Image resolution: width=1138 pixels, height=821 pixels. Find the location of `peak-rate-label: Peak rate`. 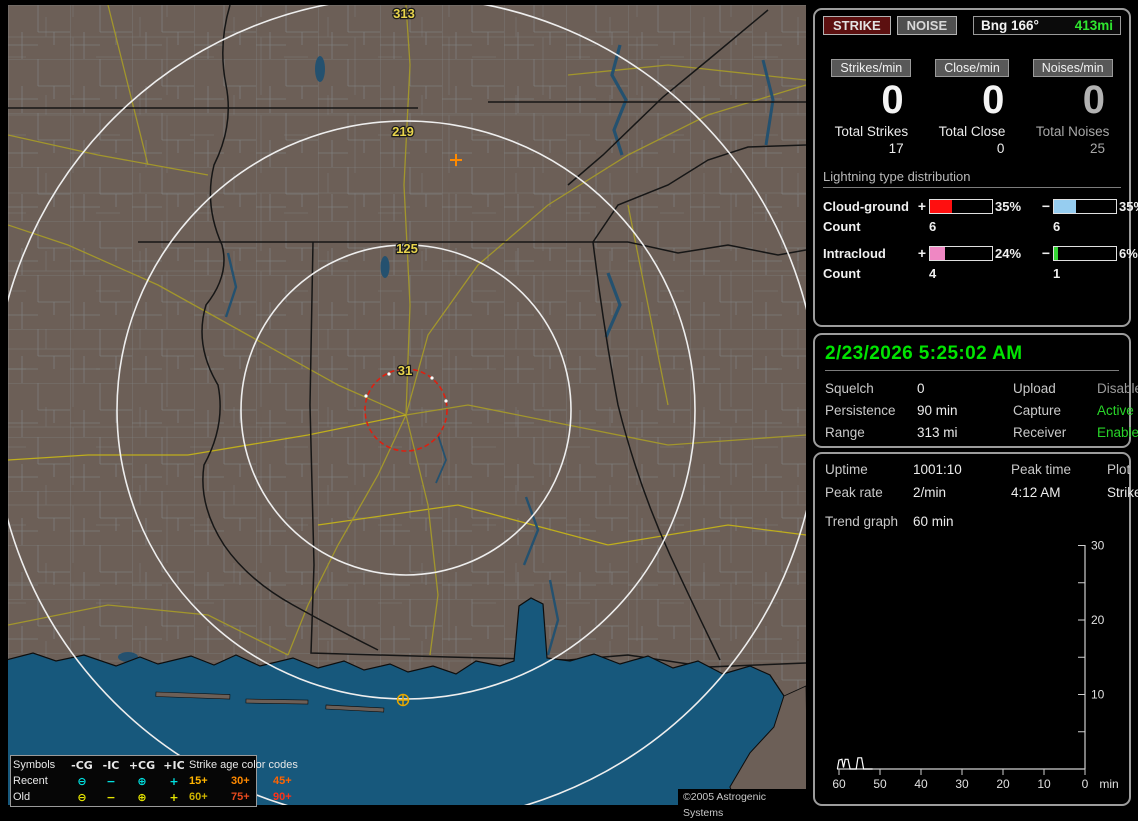

peak-rate-label: Peak rate is located at coordinates (854, 492).